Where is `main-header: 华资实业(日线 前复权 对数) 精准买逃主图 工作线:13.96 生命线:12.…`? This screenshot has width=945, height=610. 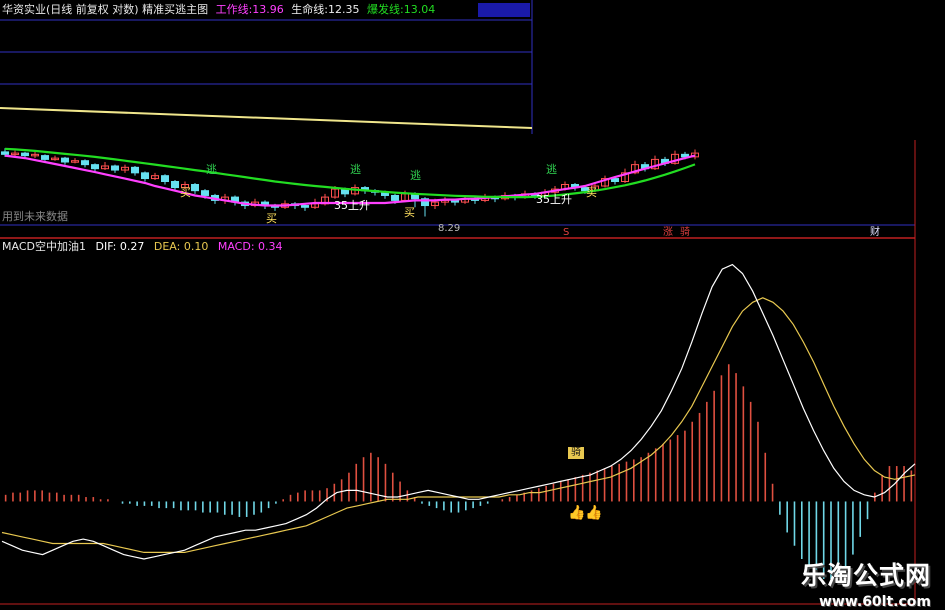
main-header: 华资实业(日线 前复权 对数) 精准买逃主图 工作线:13.96 生命线:12.… is located at coordinates (218, 10).